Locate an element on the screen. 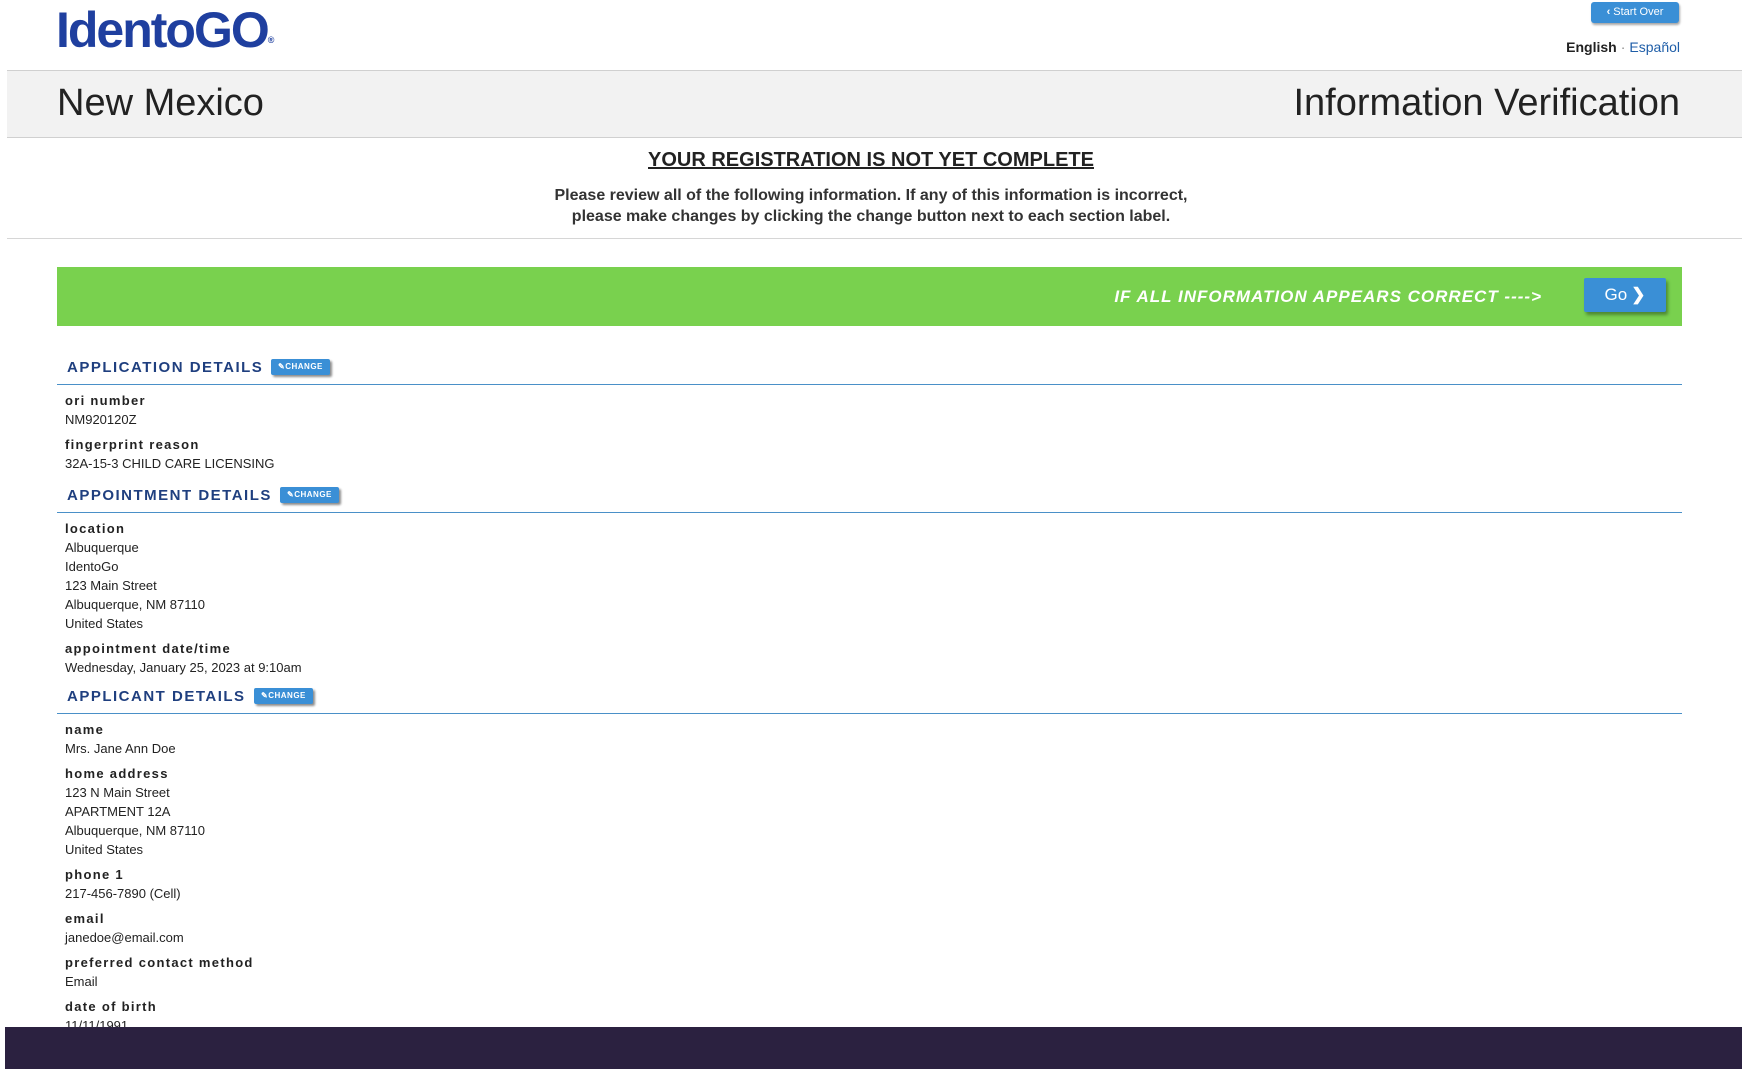  chevron-right-icon: ❯ is located at coordinates (1638, 294).